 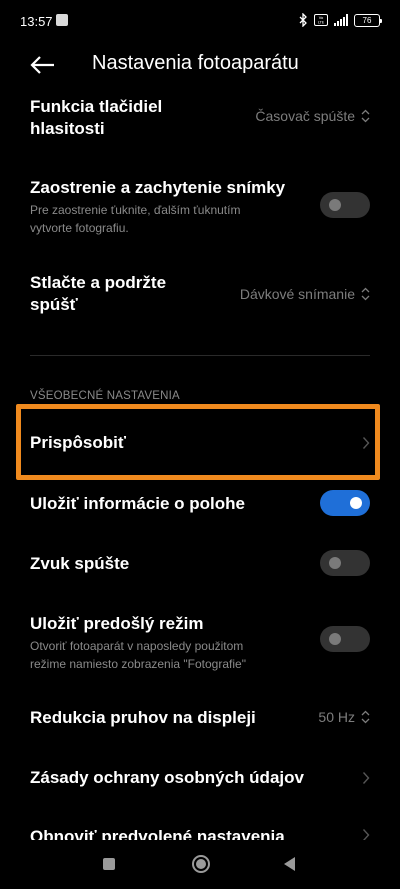 What do you see at coordinates (303, 20) in the screenshot?
I see `bluetooth-icon` at bounding box center [303, 20].